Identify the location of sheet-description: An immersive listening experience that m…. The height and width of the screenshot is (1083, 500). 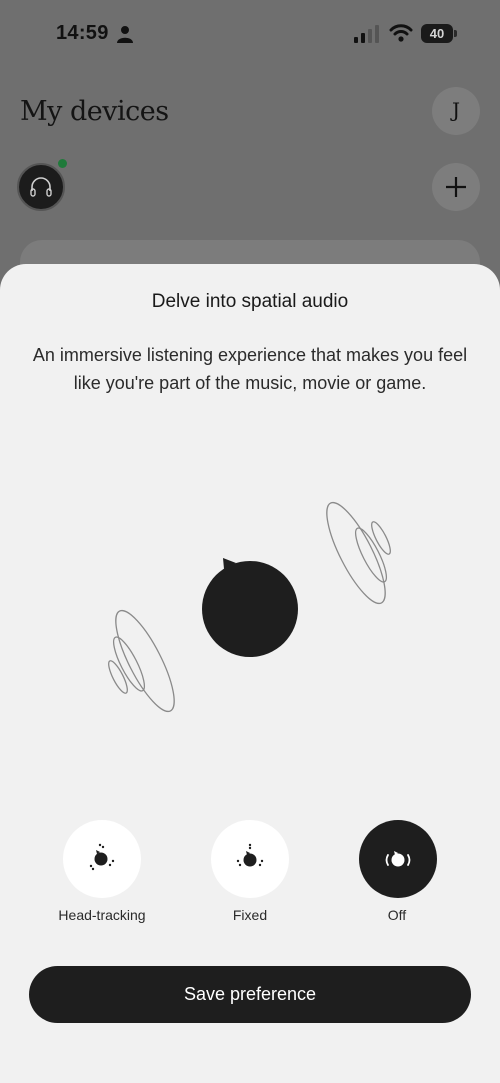
(250, 369).